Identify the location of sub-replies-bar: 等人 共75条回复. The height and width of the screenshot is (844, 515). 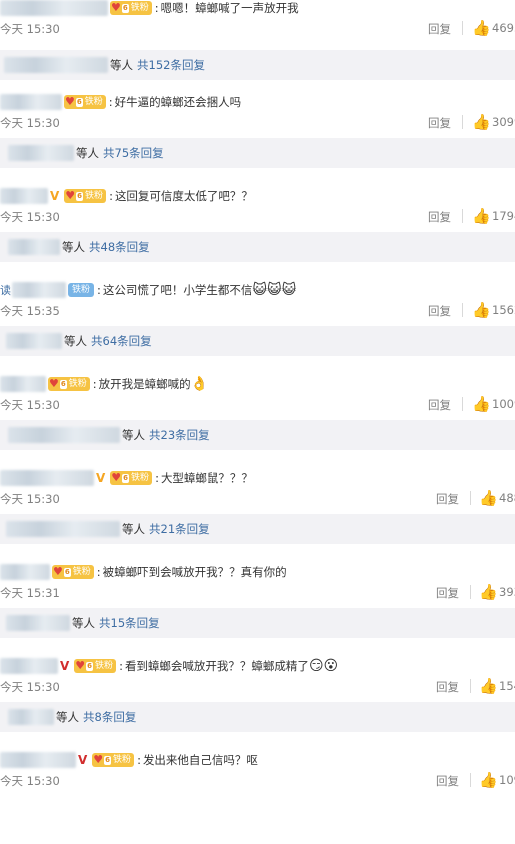
(257, 153).